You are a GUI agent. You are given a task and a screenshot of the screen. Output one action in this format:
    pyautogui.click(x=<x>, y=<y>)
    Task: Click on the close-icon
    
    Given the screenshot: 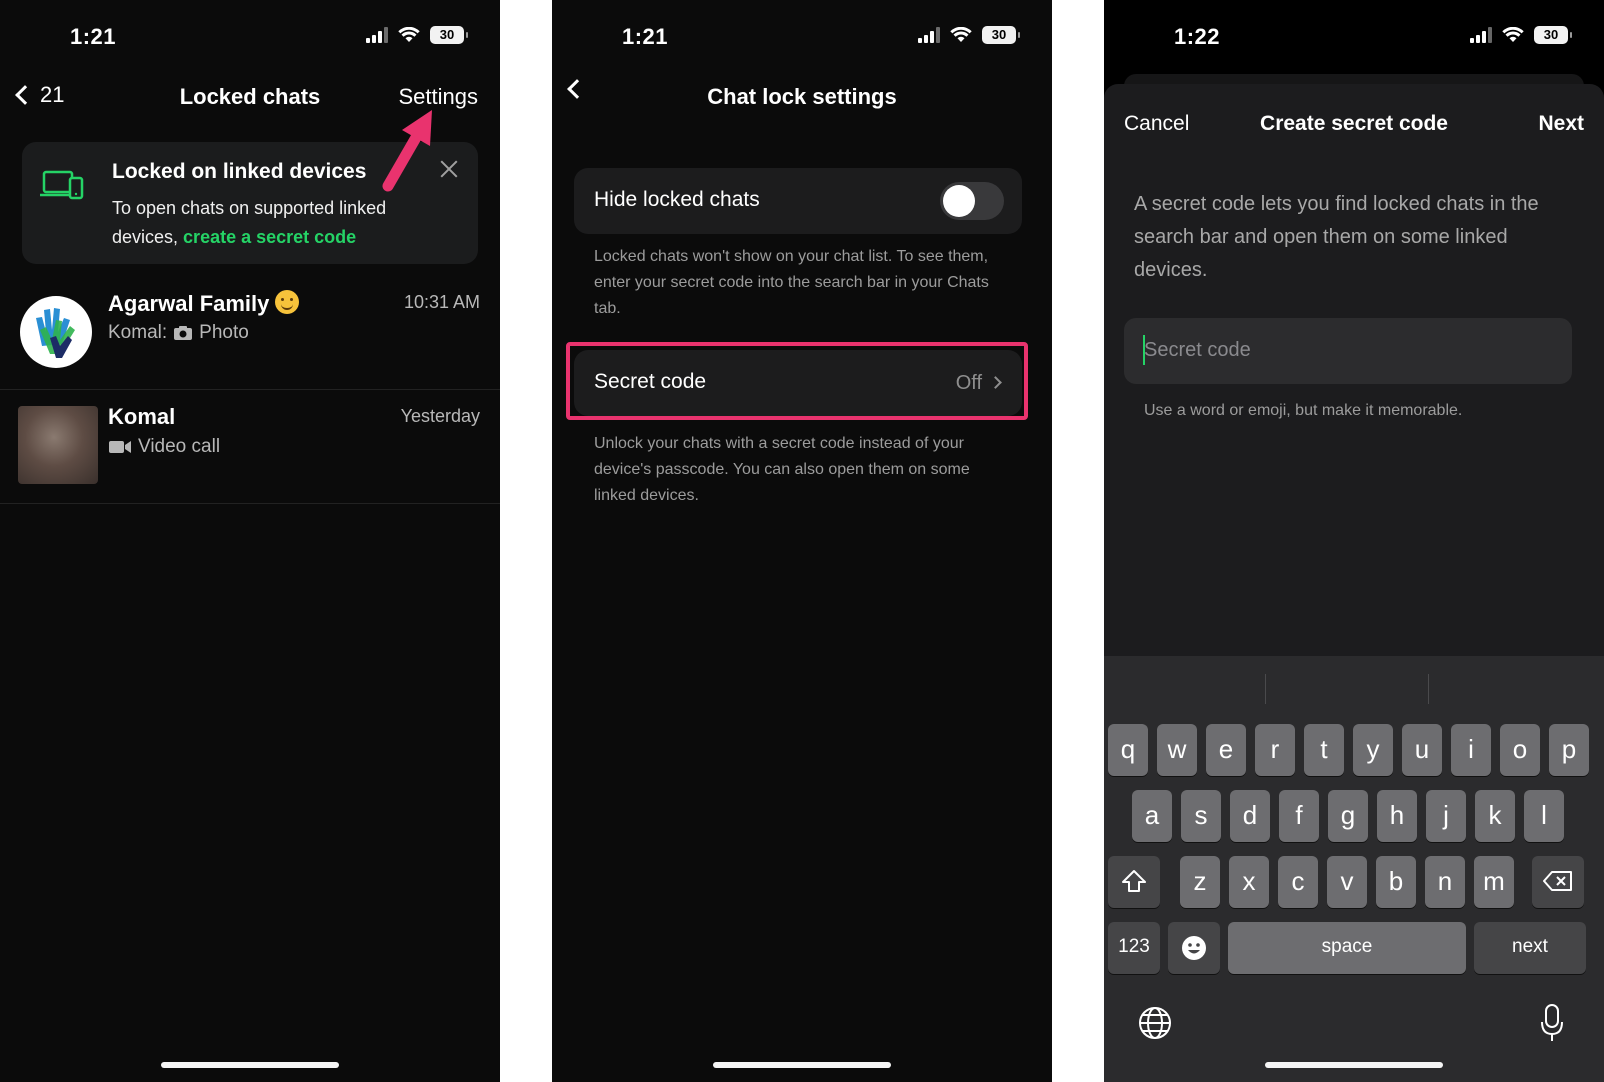 What is the action you would take?
    pyautogui.click(x=449, y=169)
    